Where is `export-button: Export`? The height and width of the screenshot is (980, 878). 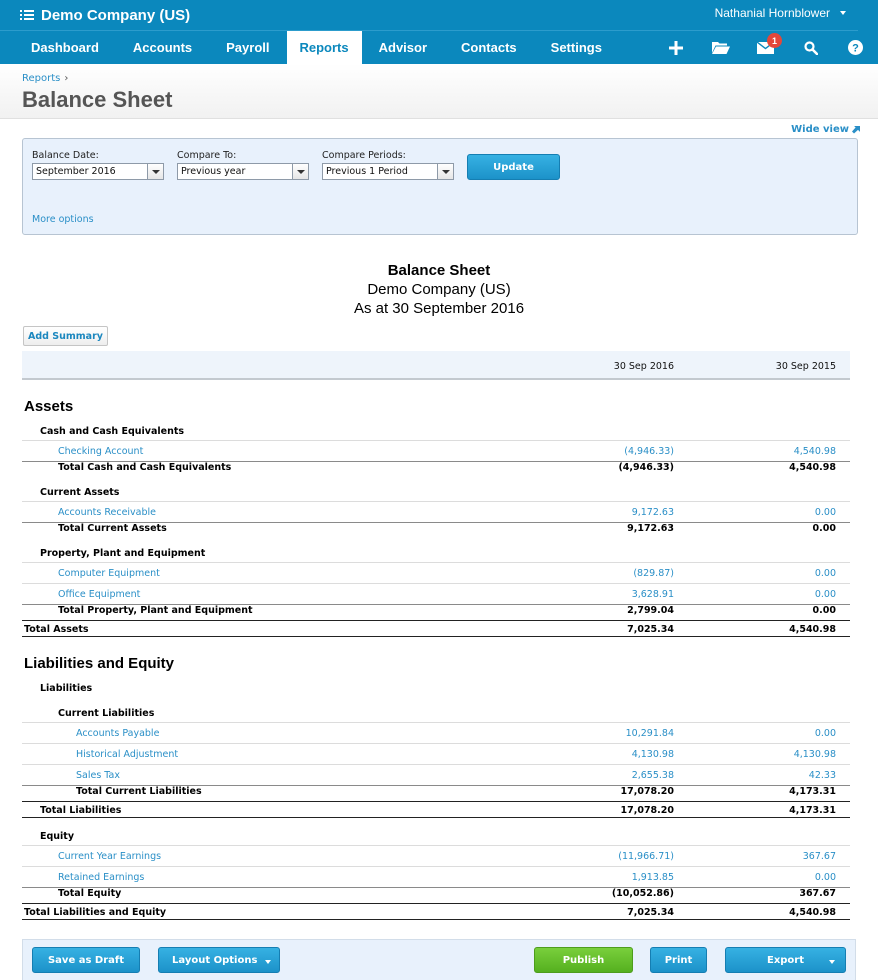 export-button: Export is located at coordinates (785, 960).